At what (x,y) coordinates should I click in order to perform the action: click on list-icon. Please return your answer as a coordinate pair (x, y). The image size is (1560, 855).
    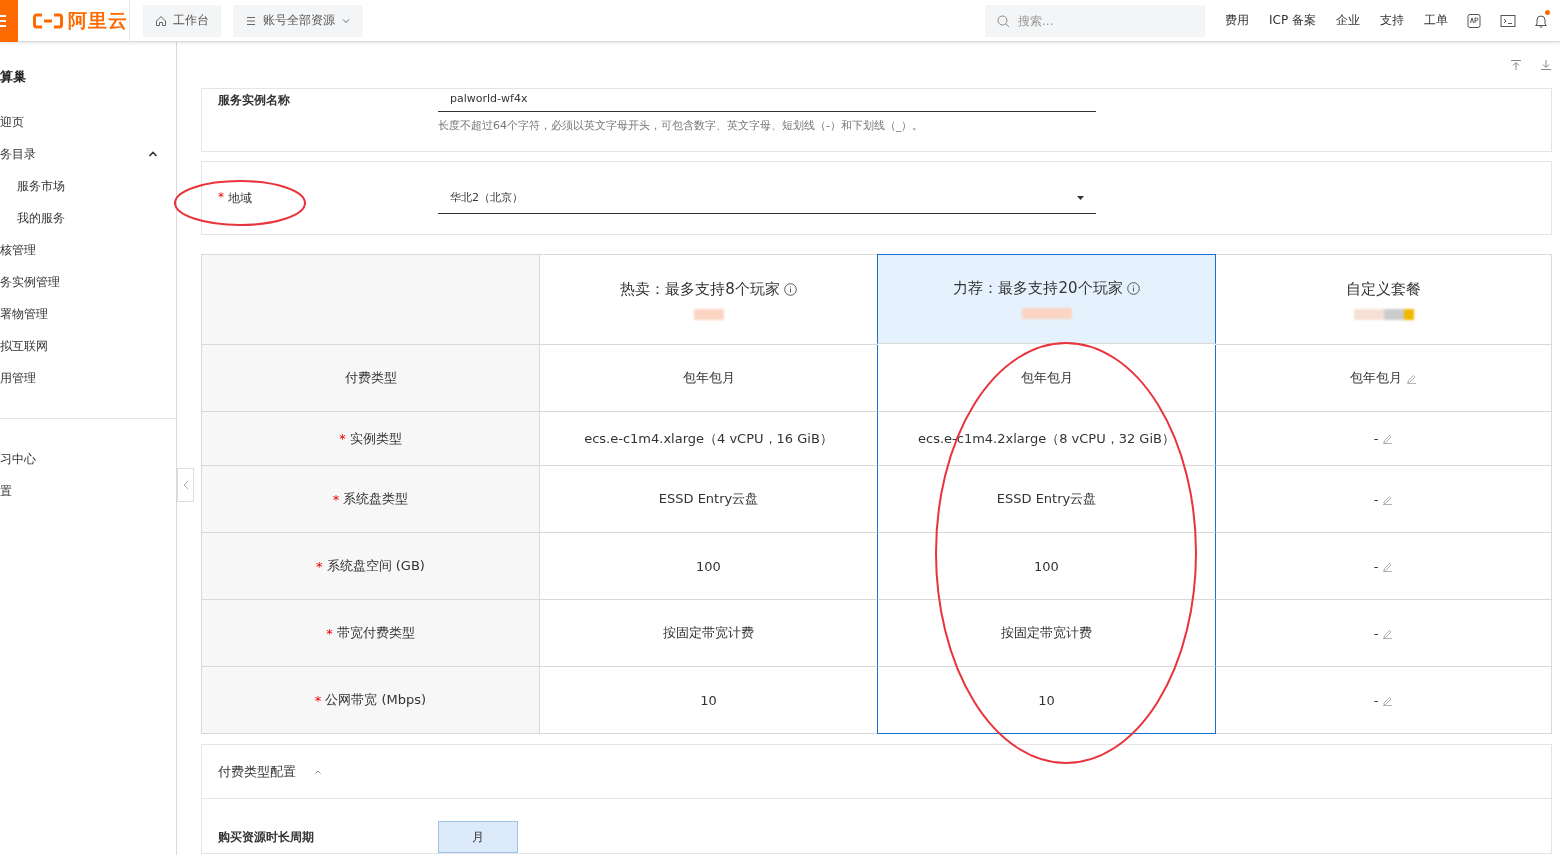
    Looking at the image, I should click on (251, 20).